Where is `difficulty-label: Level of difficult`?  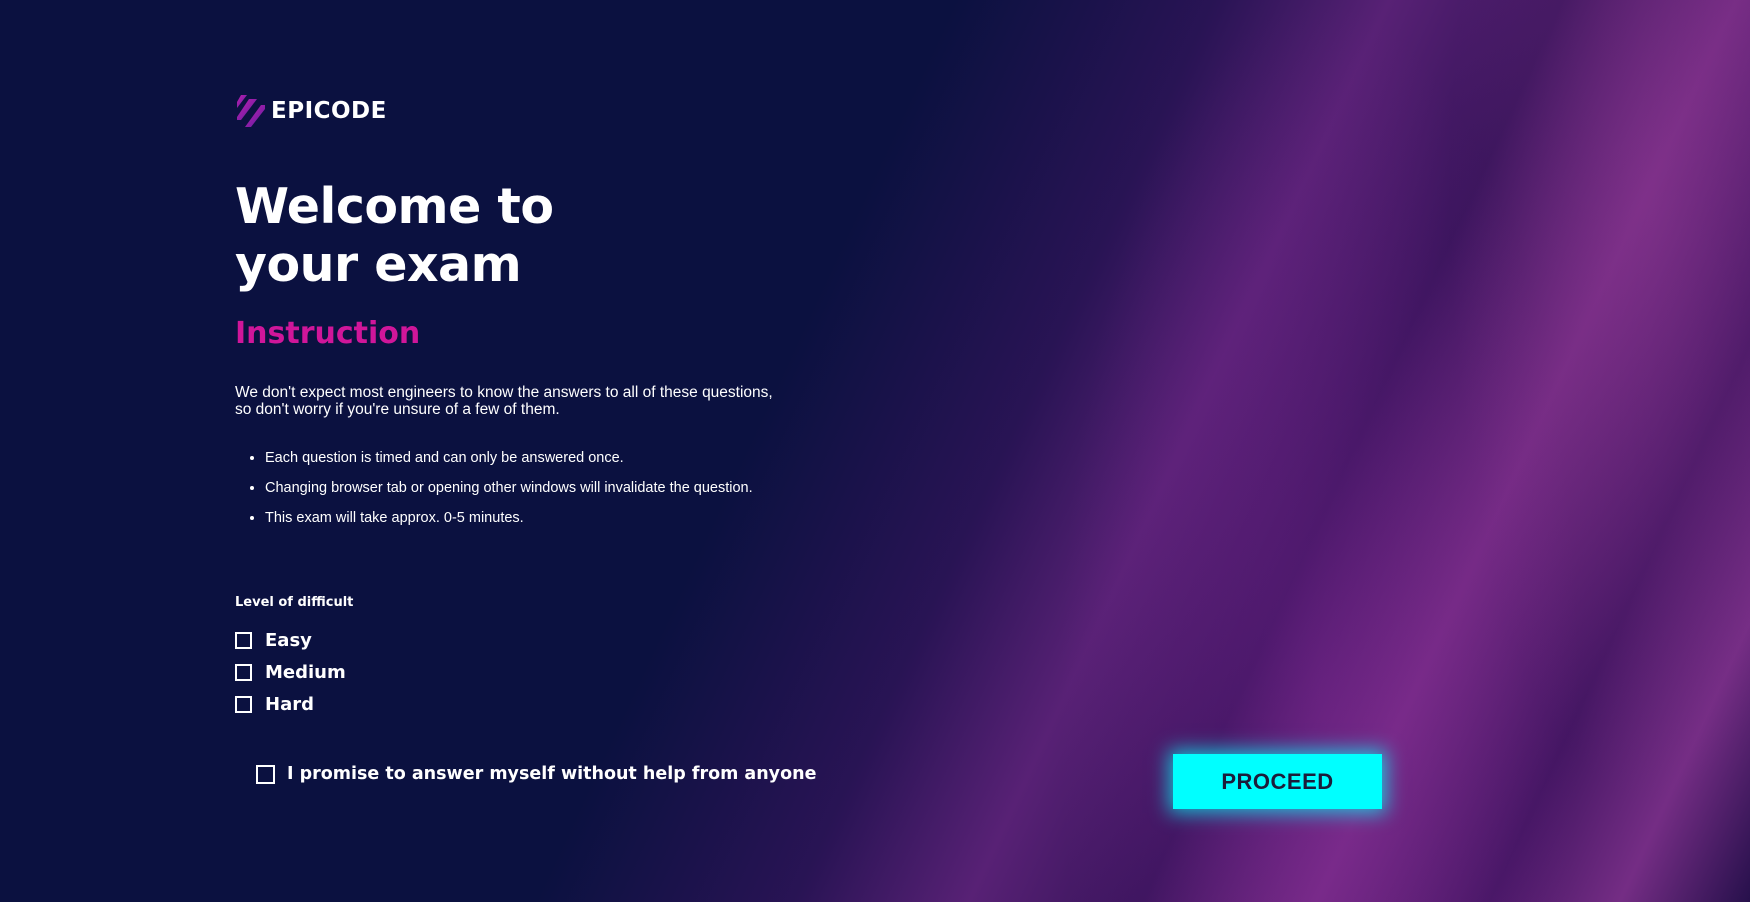 difficulty-label: Level of difficult is located at coordinates (294, 602).